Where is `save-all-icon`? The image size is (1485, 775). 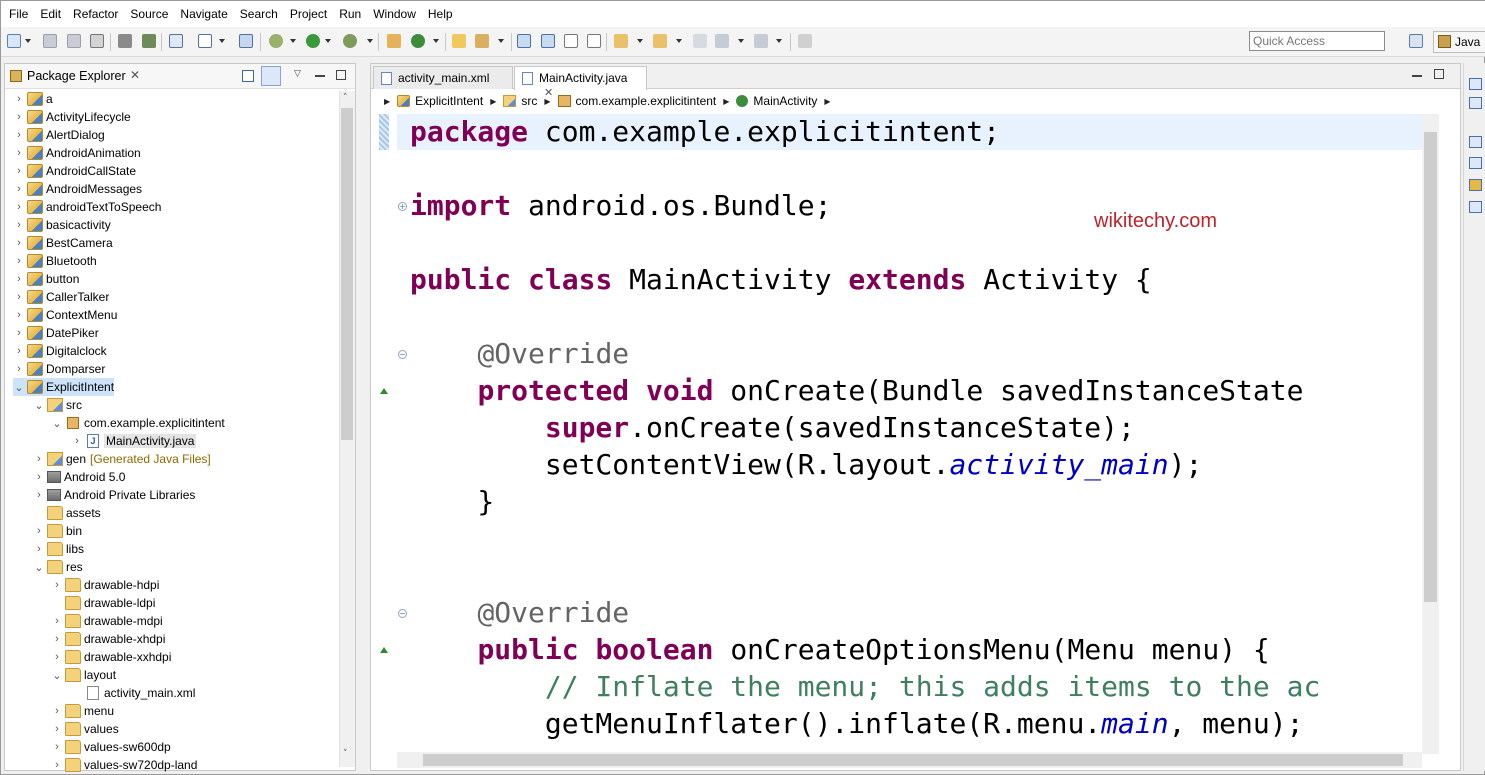
save-all-icon is located at coordinates (74, 41).